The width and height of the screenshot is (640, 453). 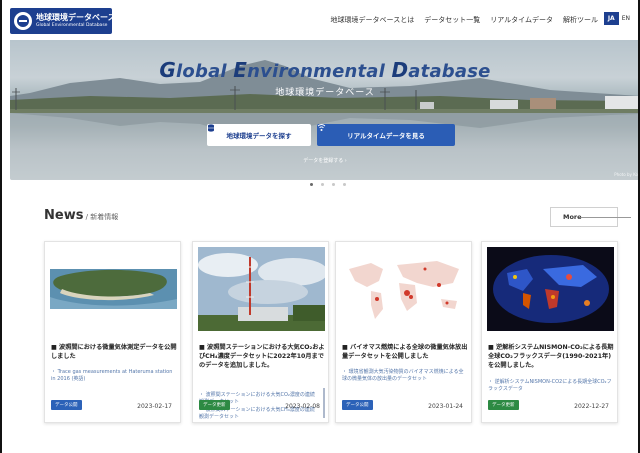 I want to click on site-logo: 地球環境データベース Global Environmental Database, so click(x=63, y=21).